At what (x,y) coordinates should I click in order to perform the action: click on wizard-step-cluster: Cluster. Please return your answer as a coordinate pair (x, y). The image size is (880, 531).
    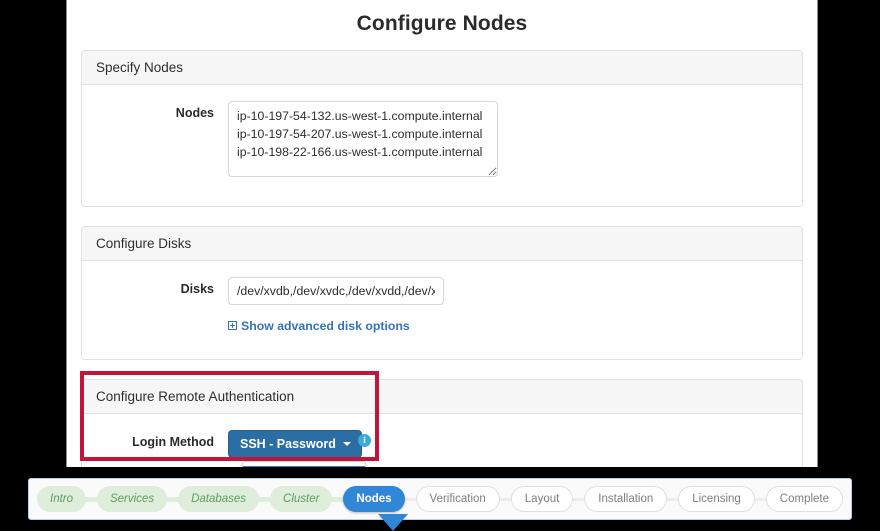
    Looking at the image, I should click on (301, 499).